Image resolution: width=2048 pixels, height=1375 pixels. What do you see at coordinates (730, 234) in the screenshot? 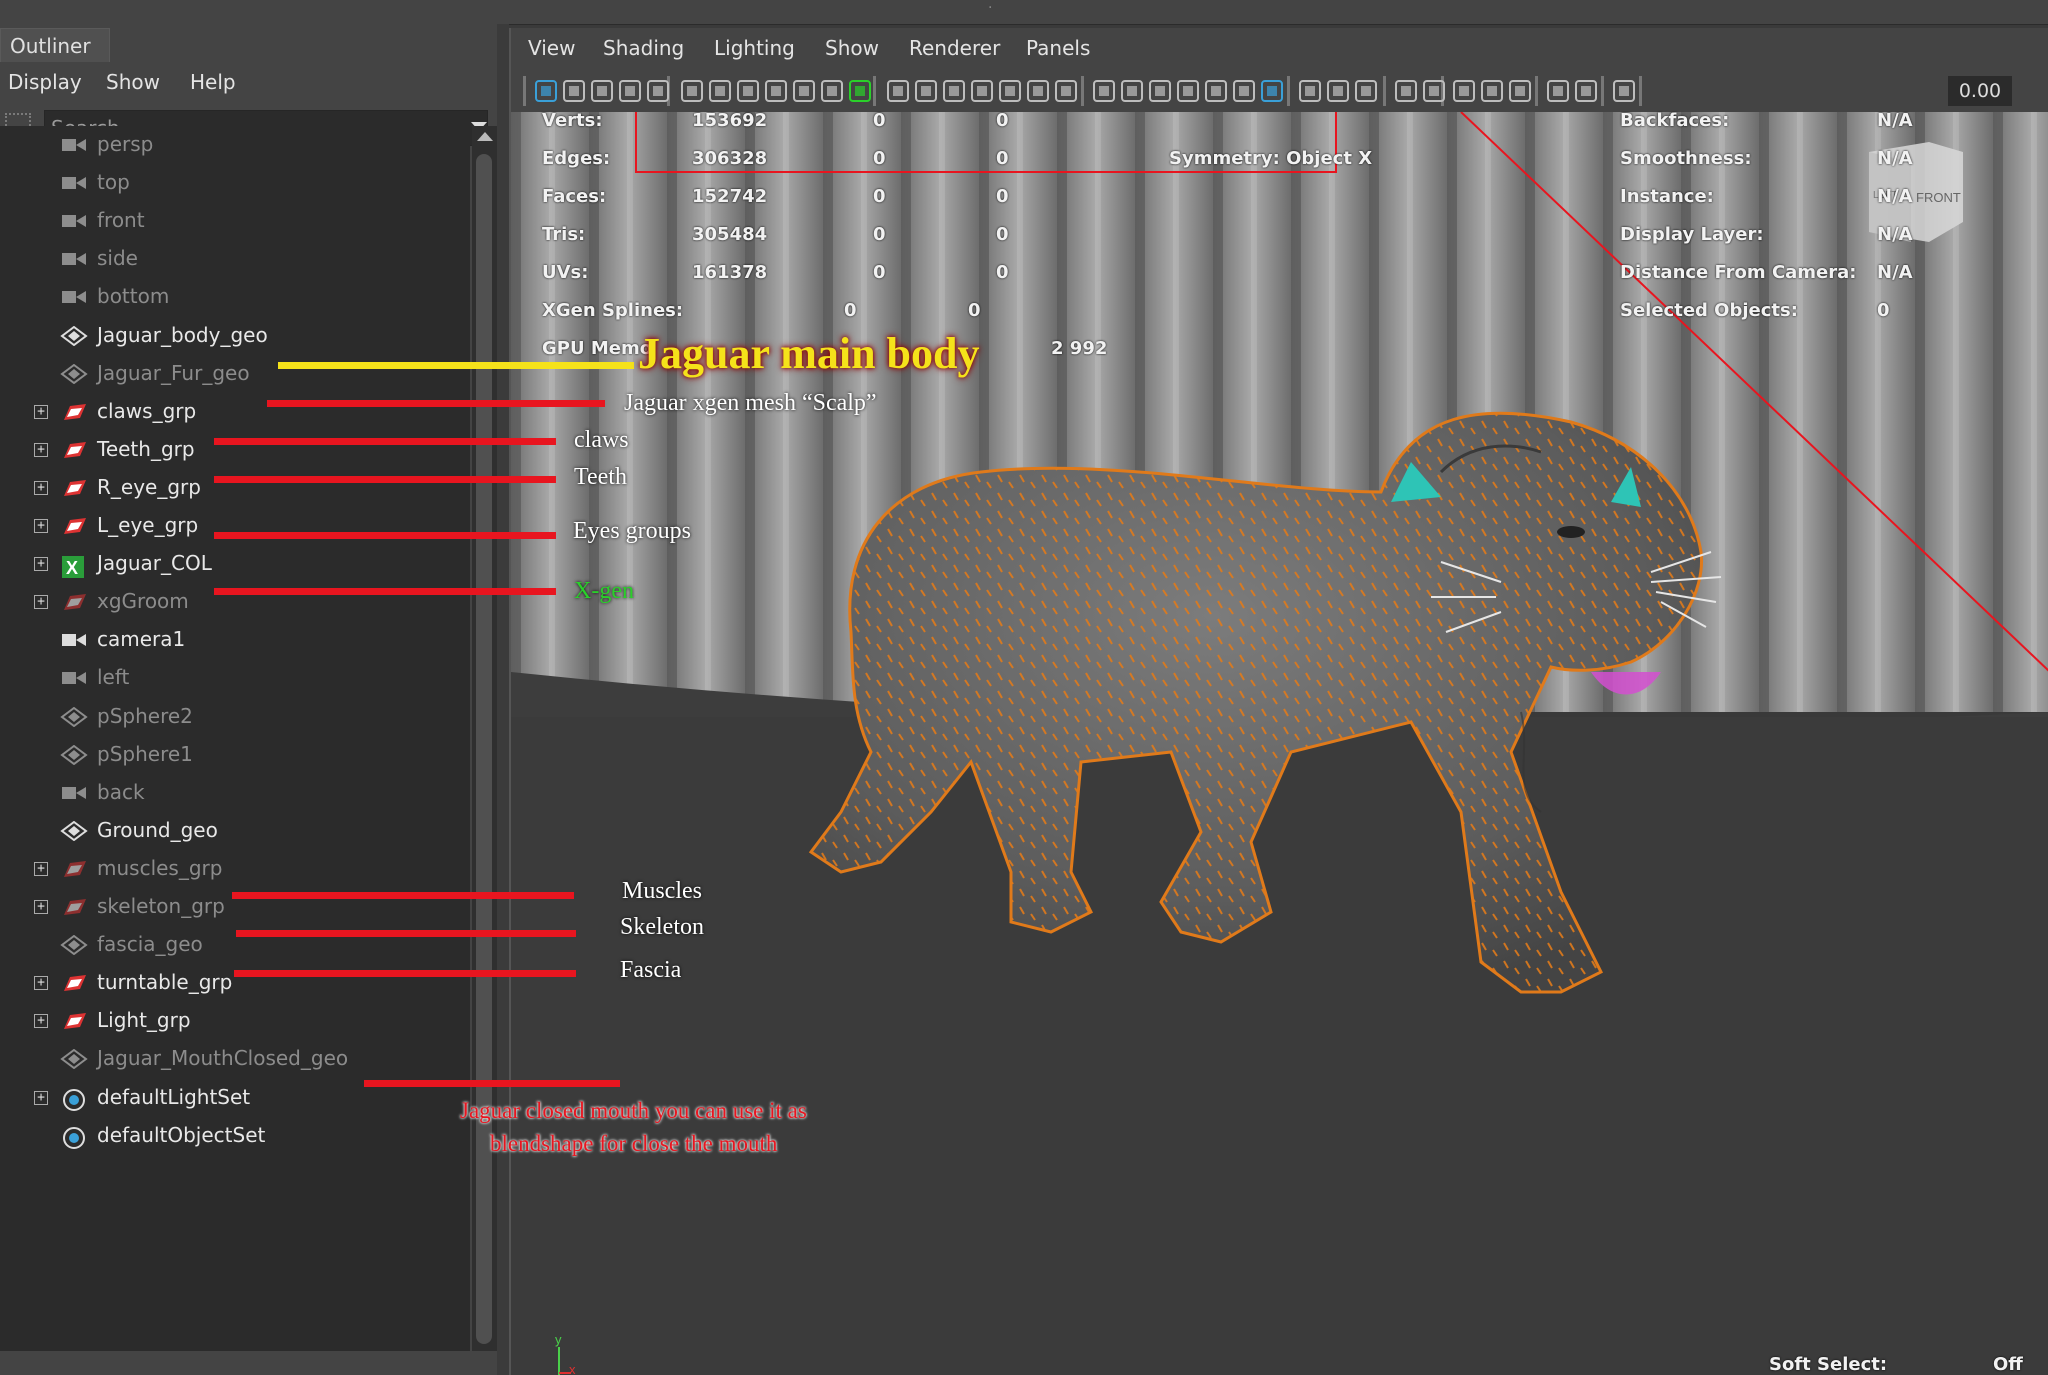
I see `hud-stat-value: 305484` at bounding box center [730, 234].